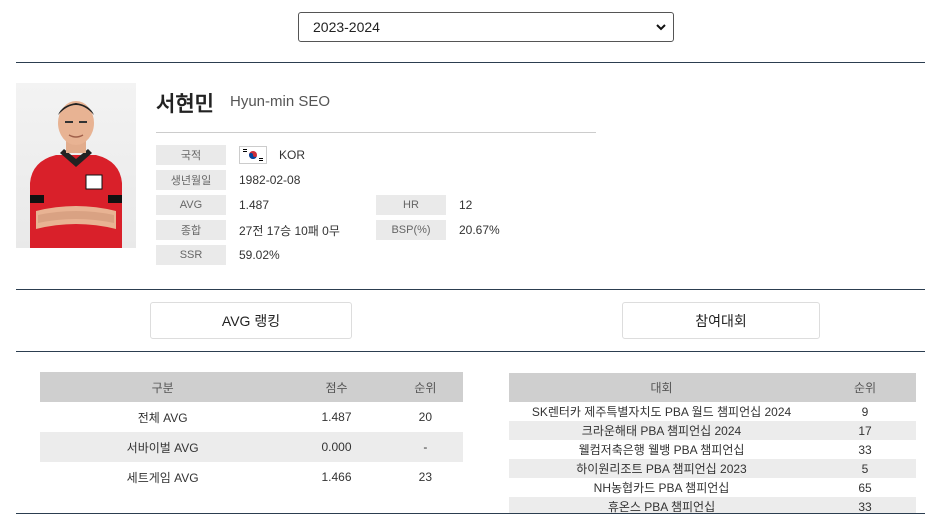  Describe the element at coordinates (191, 255) in the screenshot. I see `ssr-label: SSR` at that location.